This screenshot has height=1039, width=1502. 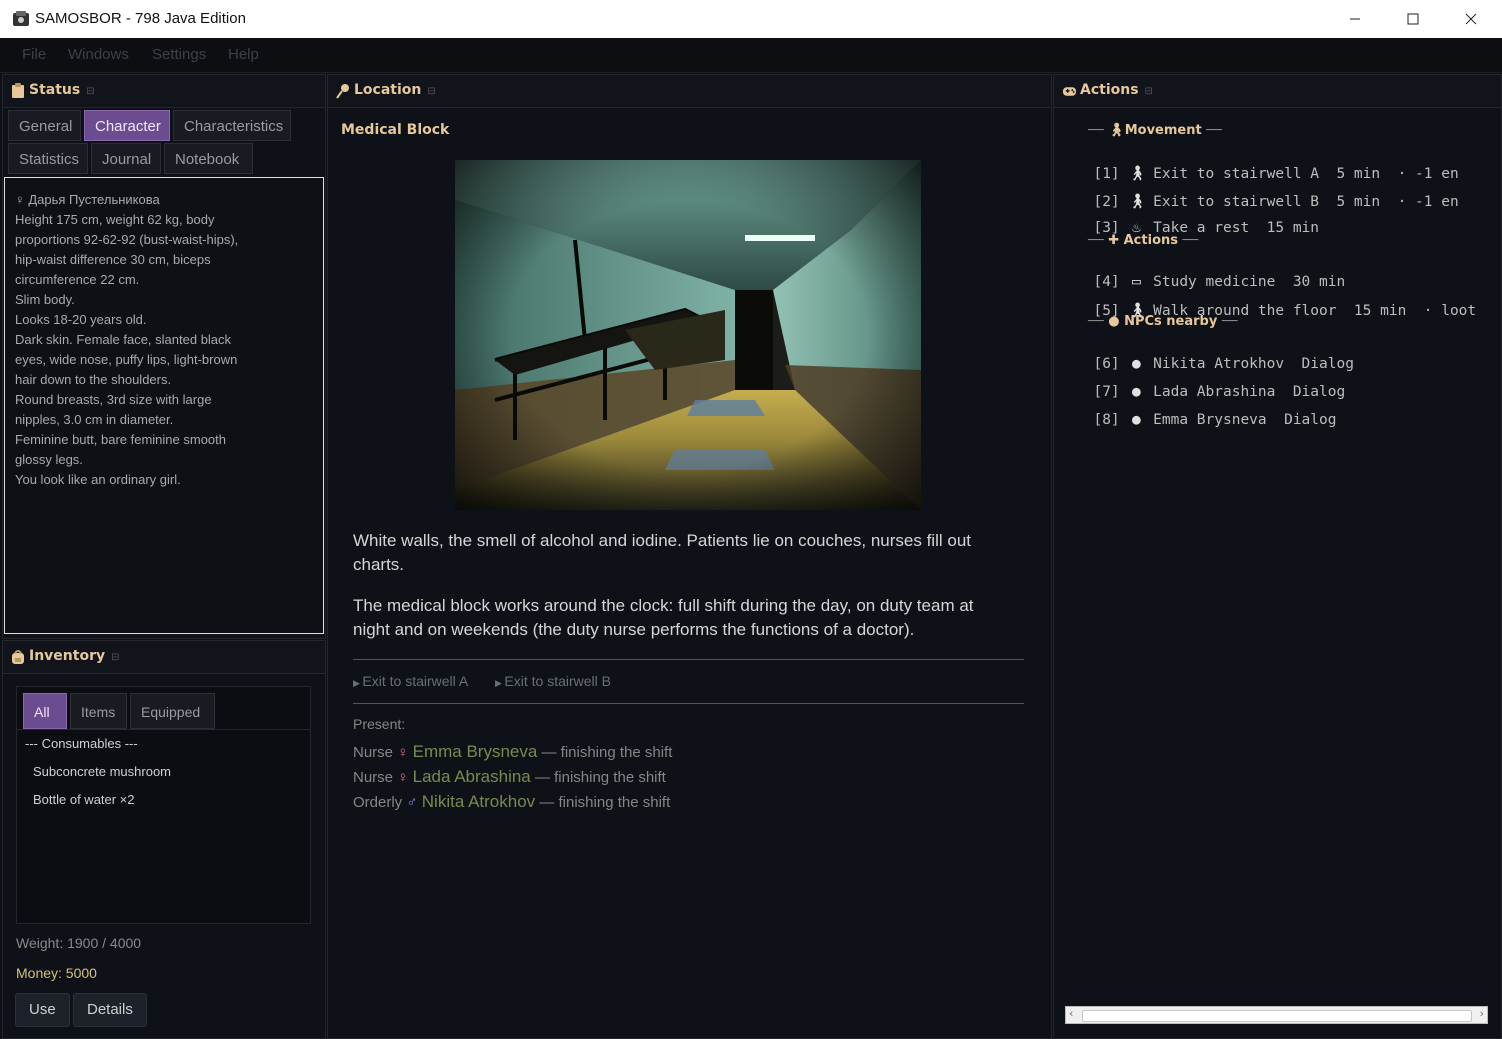 I want to click on action-row: [8] ● Emma Brysneva Dialog, so click(x=1206, y=412).